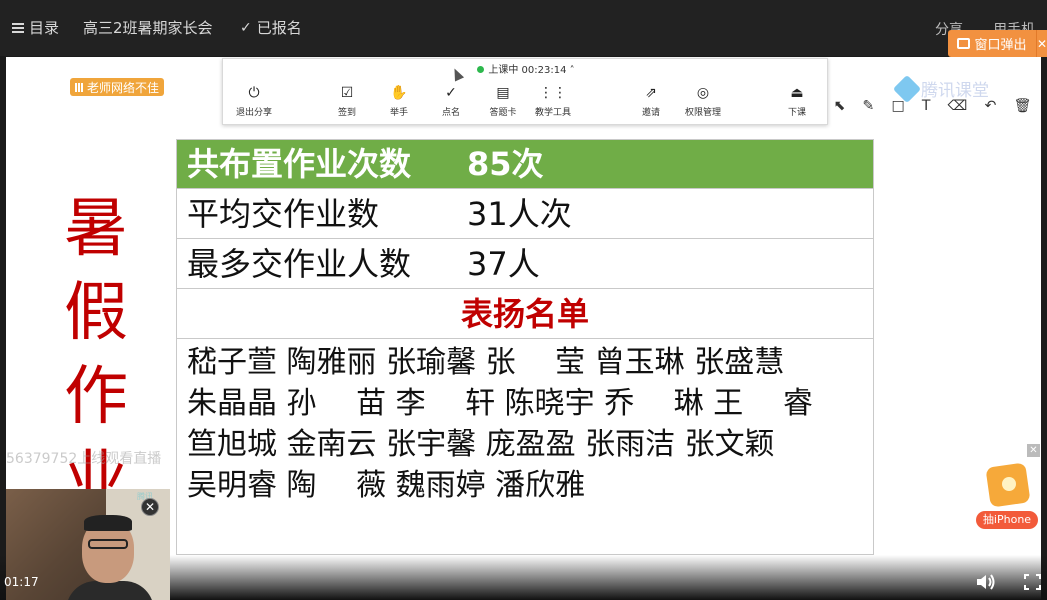  I want to click on promo-widget: 抽iPhone, so click(1007, 494).